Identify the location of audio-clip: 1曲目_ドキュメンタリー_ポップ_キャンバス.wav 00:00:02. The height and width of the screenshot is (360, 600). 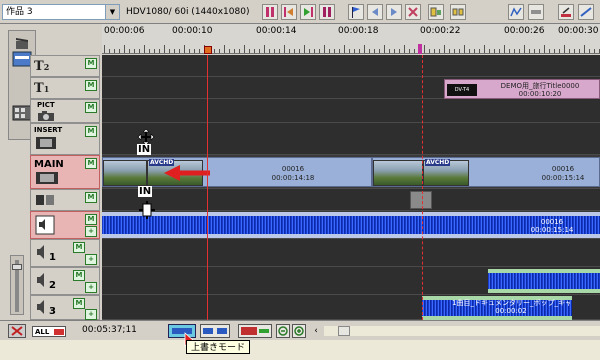
(497, 308).